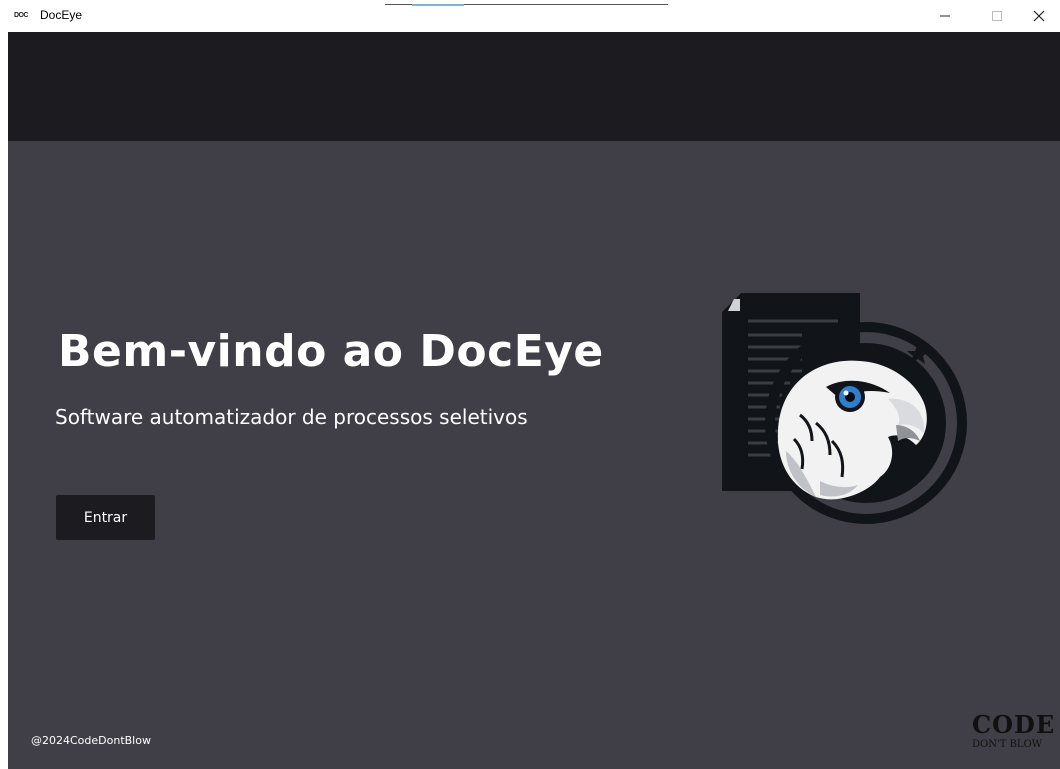 This screenshot has height=769, width=1060. I want to click on window-border, so click(4, 400).